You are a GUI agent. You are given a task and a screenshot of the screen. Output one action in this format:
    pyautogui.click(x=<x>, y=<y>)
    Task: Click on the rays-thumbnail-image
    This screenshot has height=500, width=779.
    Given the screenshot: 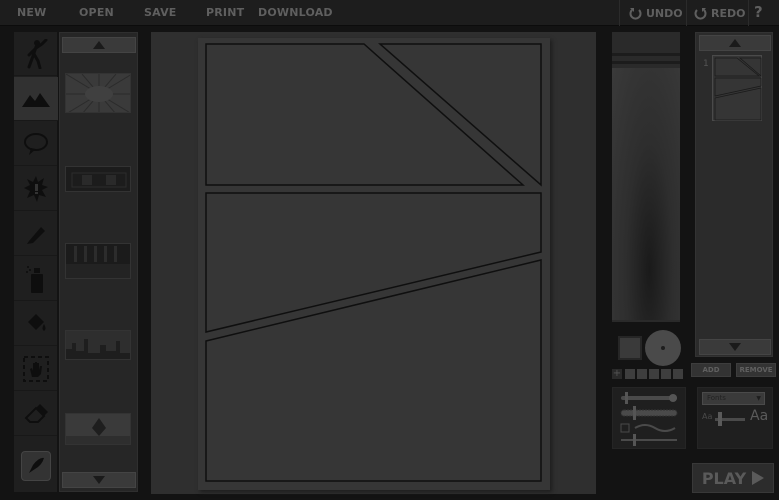 What is the action you would take?
    pyautogui.click(x=98, y=93)
    